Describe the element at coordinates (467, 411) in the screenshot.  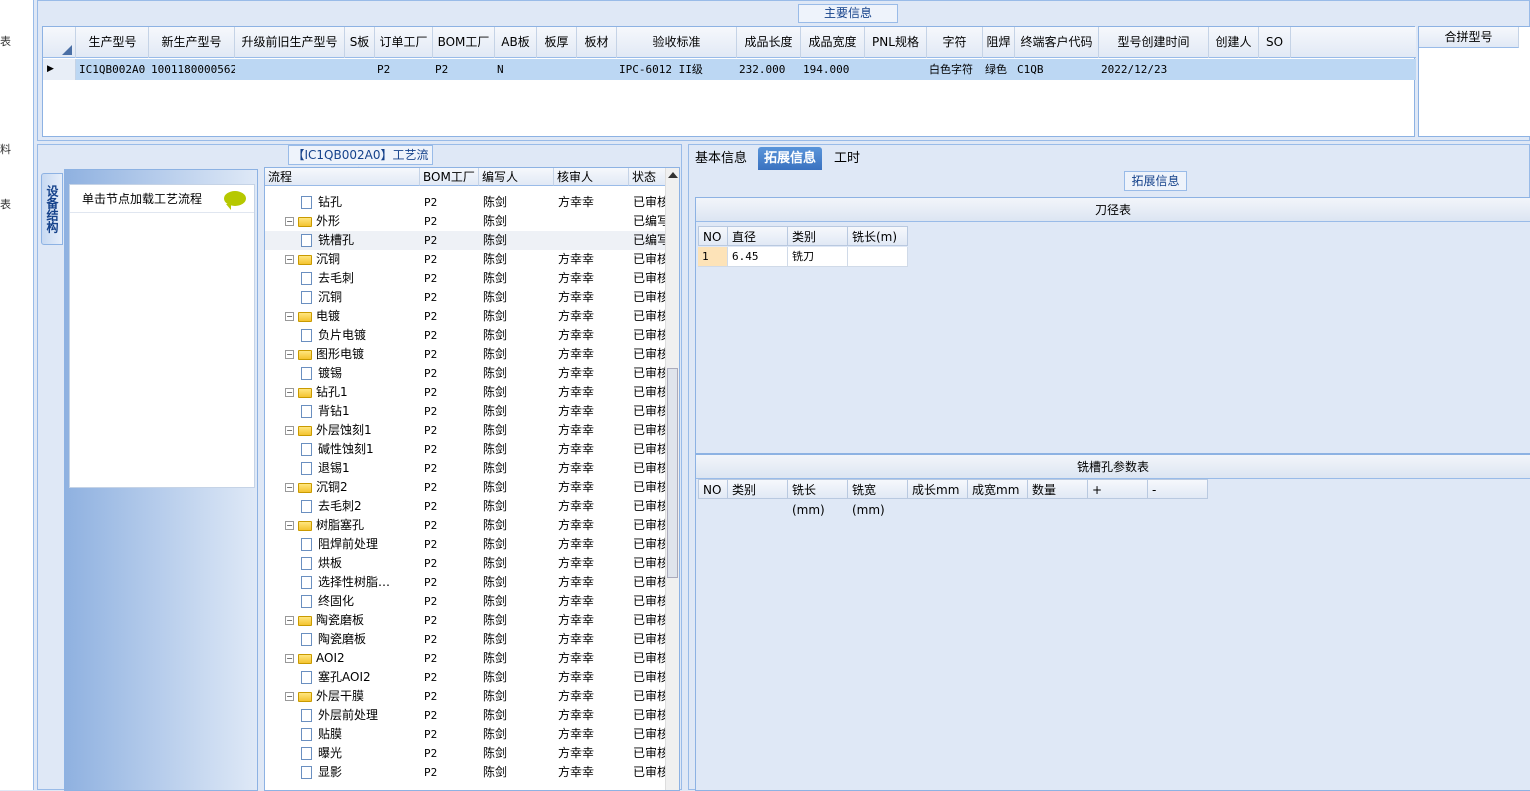
I see `tree-row: 背钻1 P2 陈剑 方幸幸 已审核` at that location.